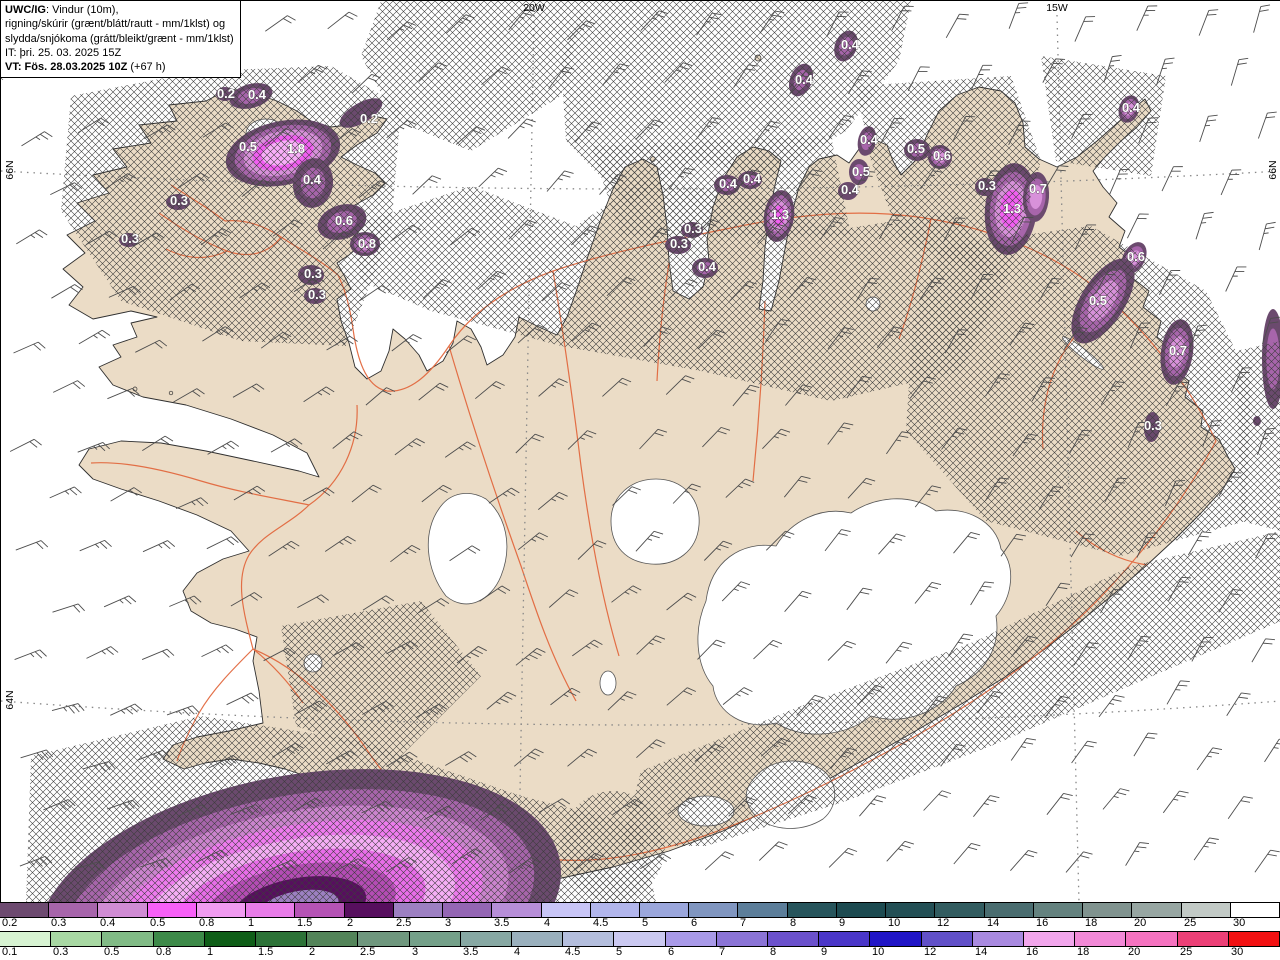  What do you see at coordinates (1273, 170) in the screenshot?
I see `graticule-label: 66N` at bounding box center [1273, 170].